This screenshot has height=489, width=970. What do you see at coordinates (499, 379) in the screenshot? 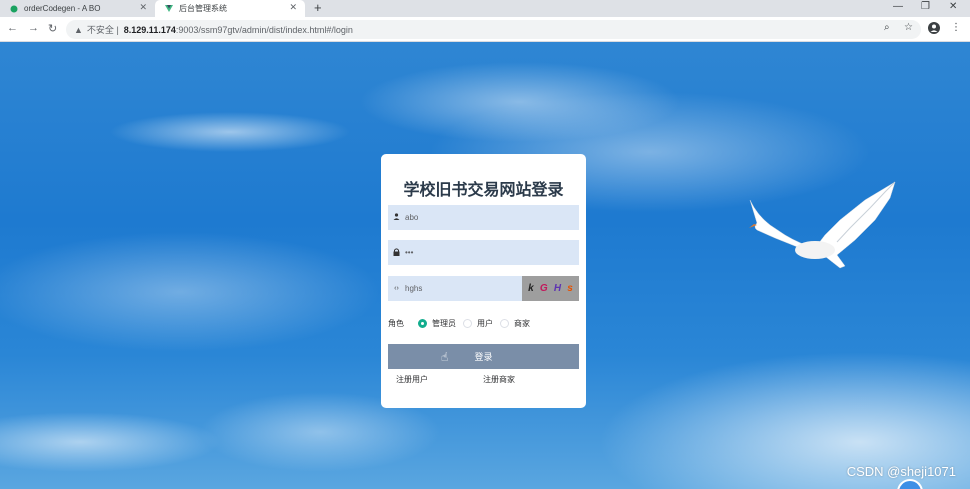
I see `register-merchant-link: 注册商家` at bounding box center [499, 379].